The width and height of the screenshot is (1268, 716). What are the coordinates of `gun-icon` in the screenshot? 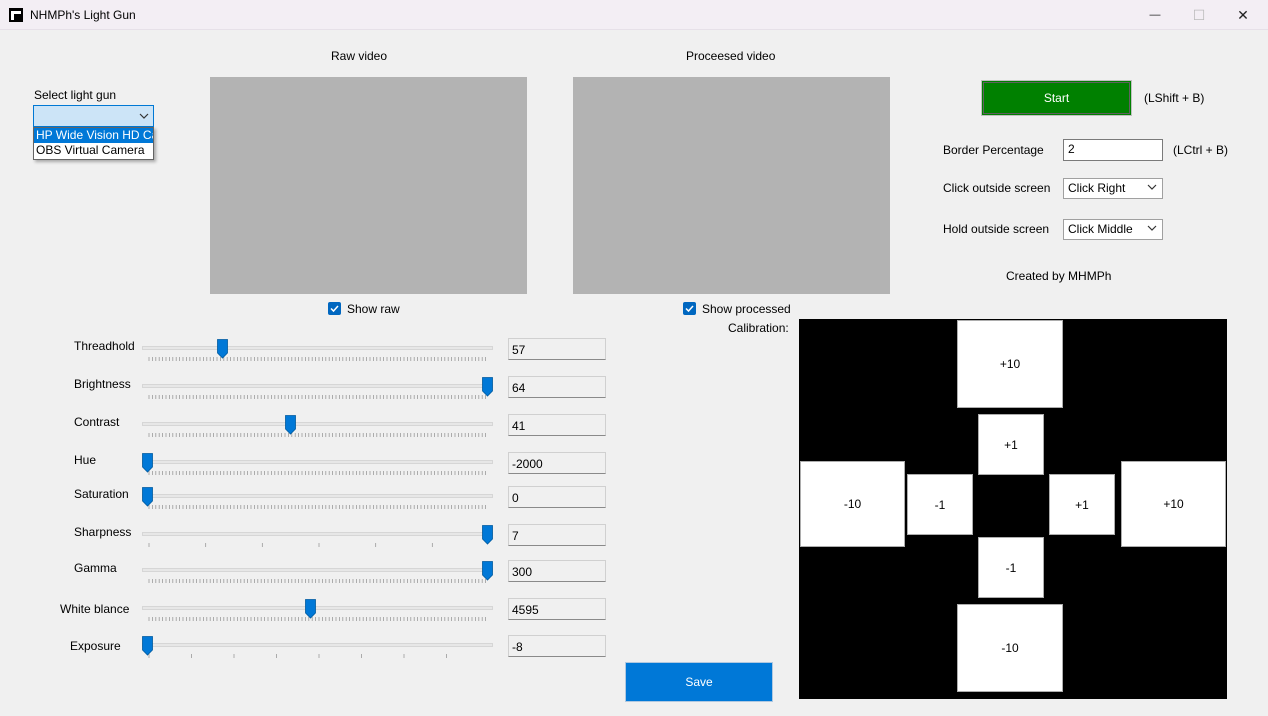 It's located at (16, 15).